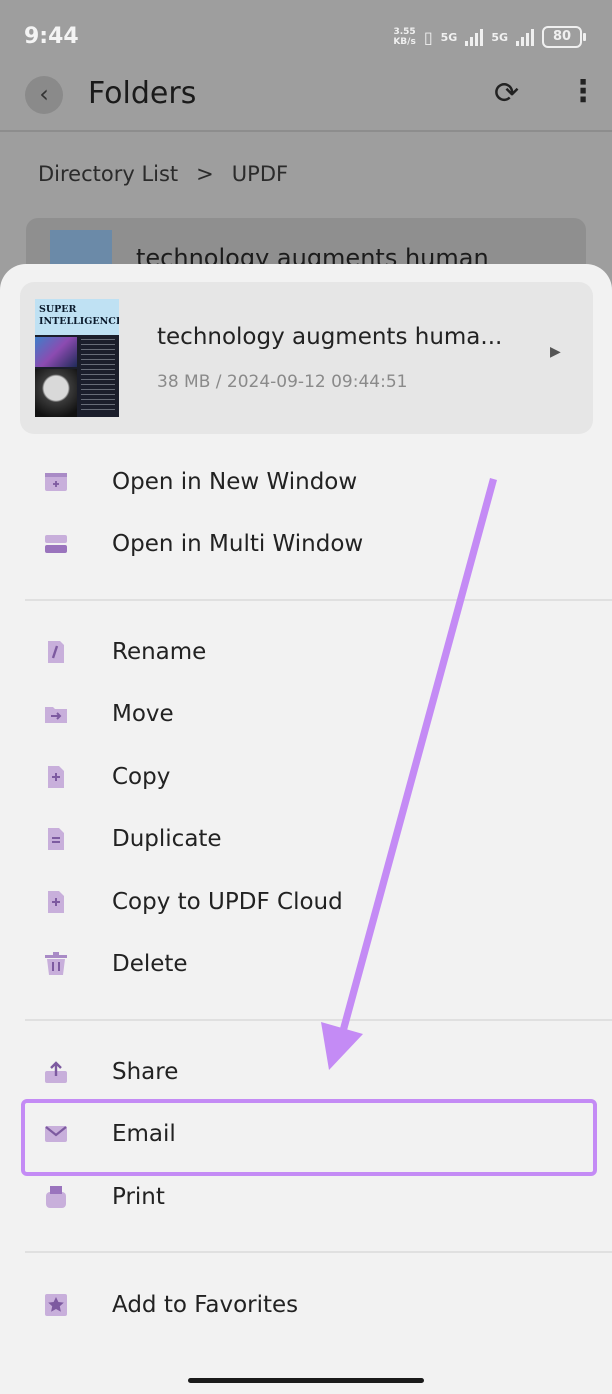  I want to click on annotation-arrow-icon, so click(409, 774).